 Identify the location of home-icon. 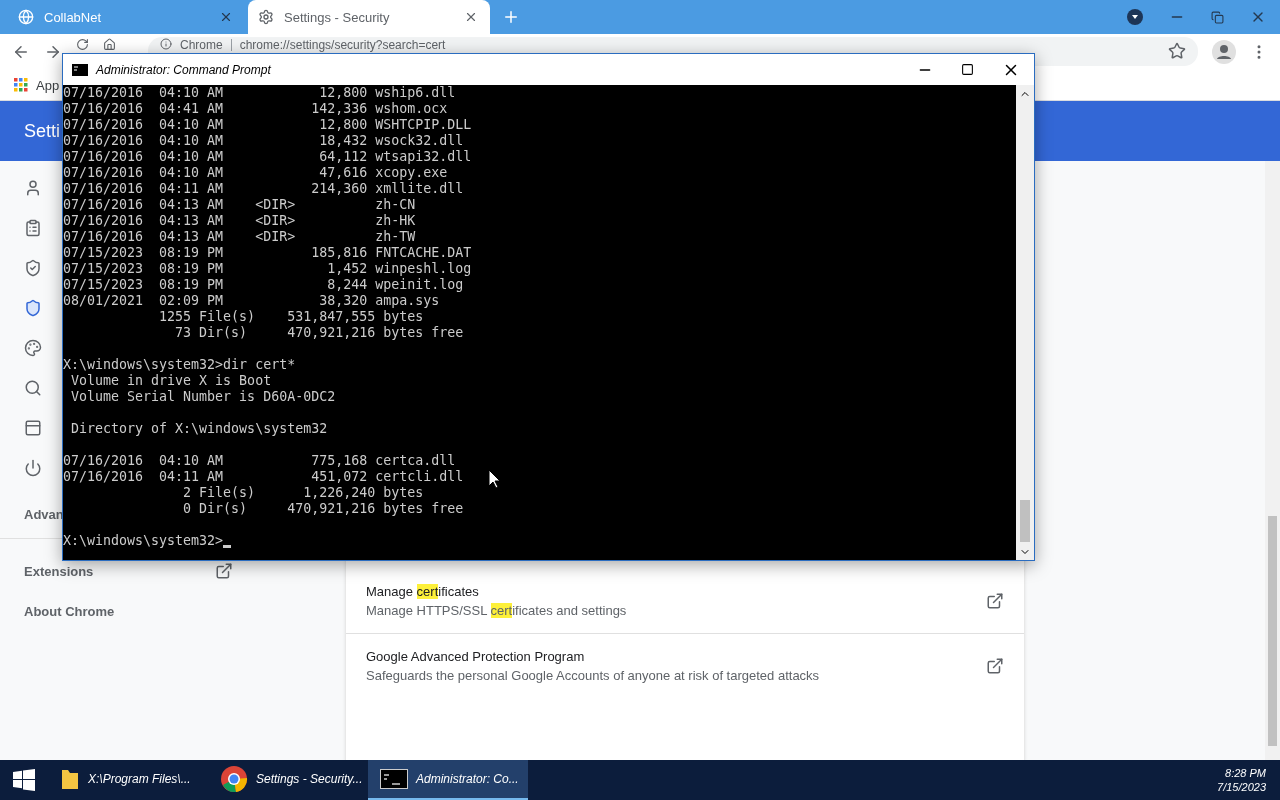
(109, 44).